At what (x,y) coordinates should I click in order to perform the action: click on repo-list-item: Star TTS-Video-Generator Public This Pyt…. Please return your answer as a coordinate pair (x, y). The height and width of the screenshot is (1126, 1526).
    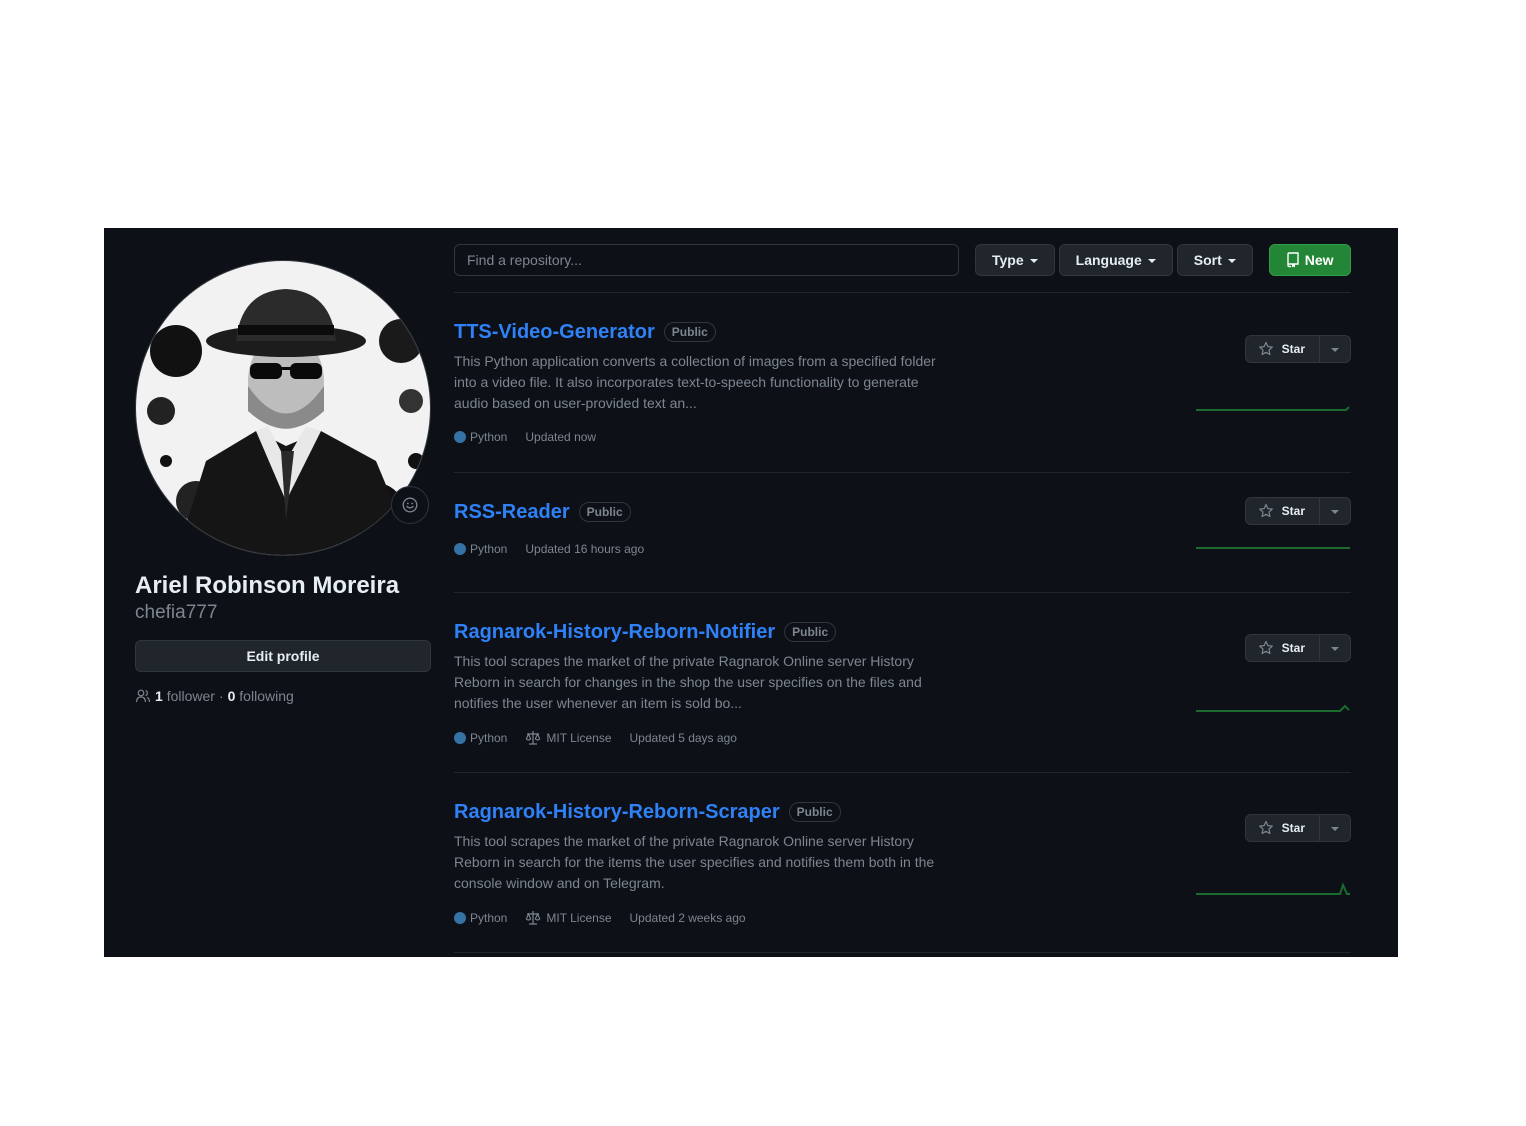
    Looking at the image, I should click on (902, 383).